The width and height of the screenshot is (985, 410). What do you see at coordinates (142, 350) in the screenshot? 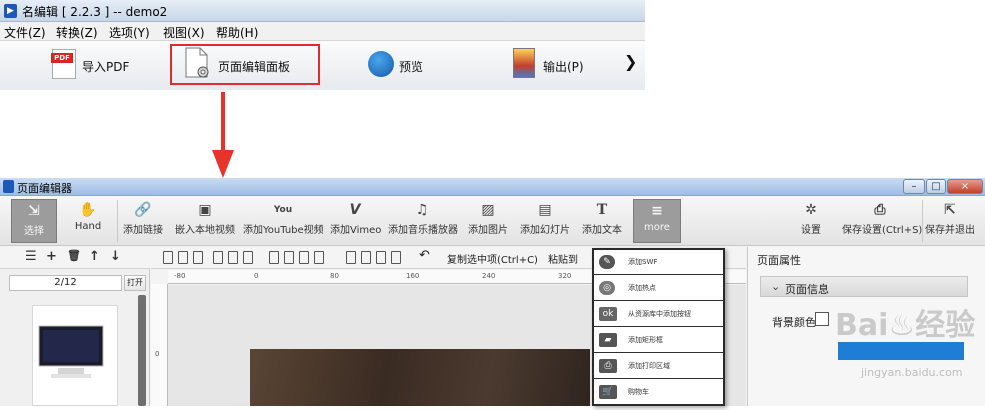
I see `thumbnail-scrollbar` at bounding box center [142, 350].